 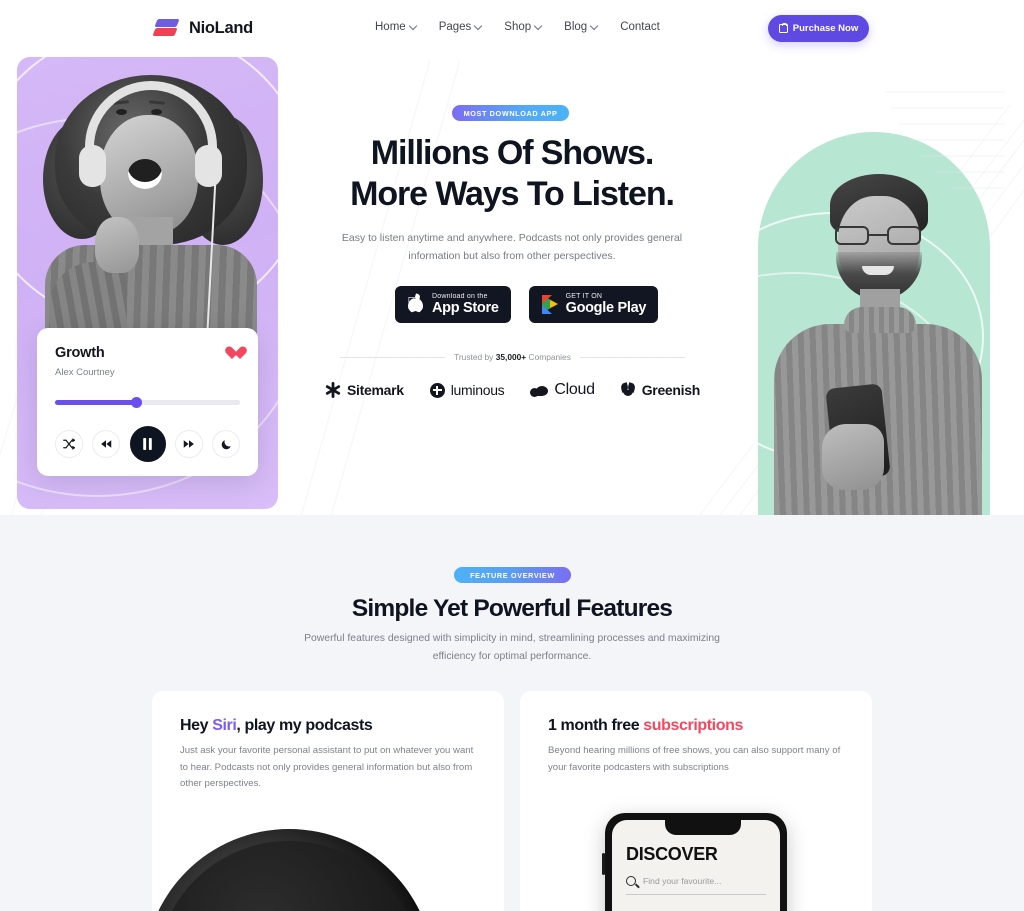 I want to click on previous-track-icon, so click(x=106, y=444).